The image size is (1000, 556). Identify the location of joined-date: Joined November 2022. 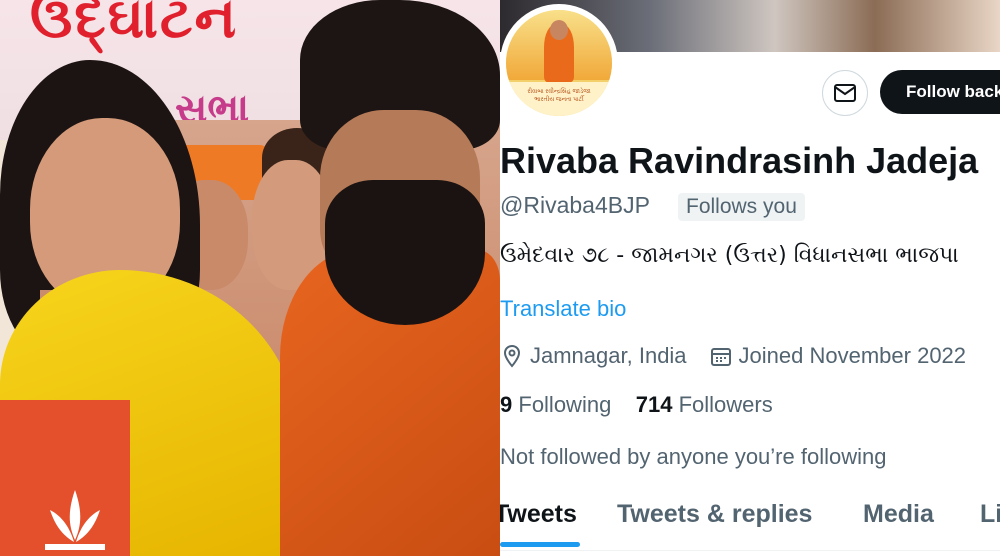
(852, 355).